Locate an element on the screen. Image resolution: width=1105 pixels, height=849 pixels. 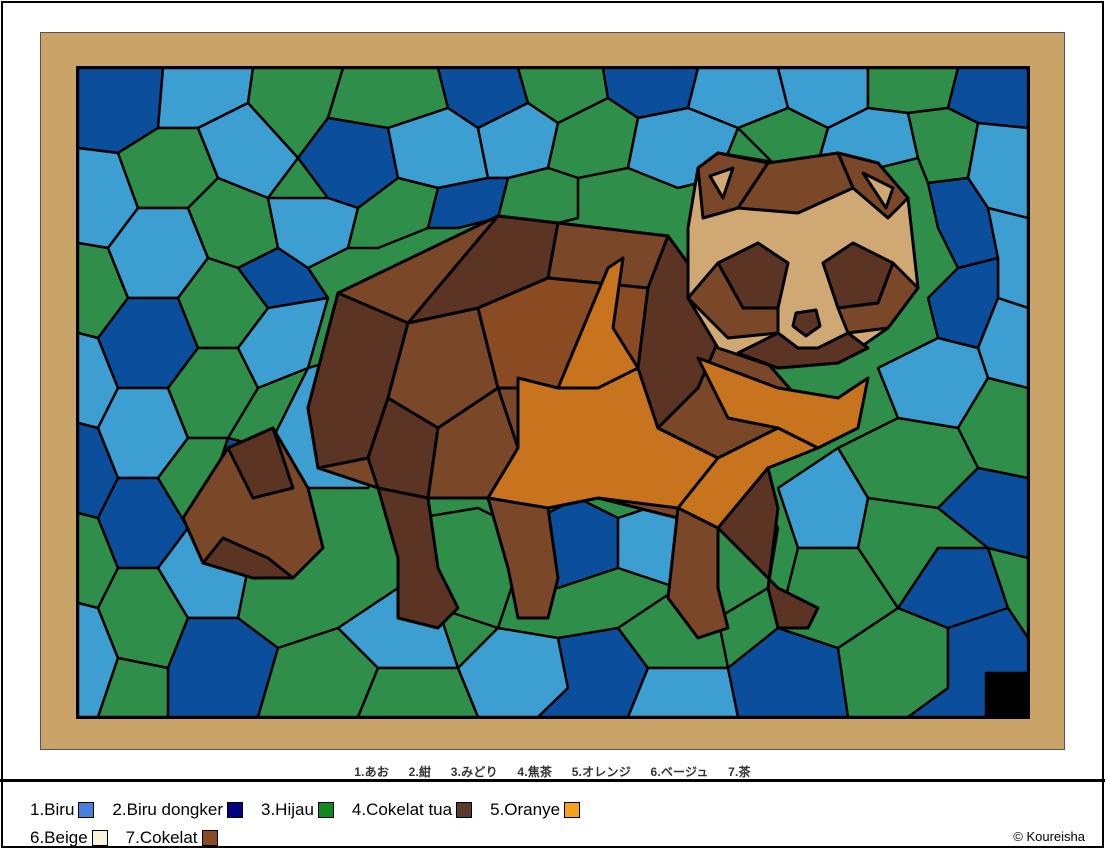
jp-legend-item: 2.紺 is located at coordinates (420, 772).